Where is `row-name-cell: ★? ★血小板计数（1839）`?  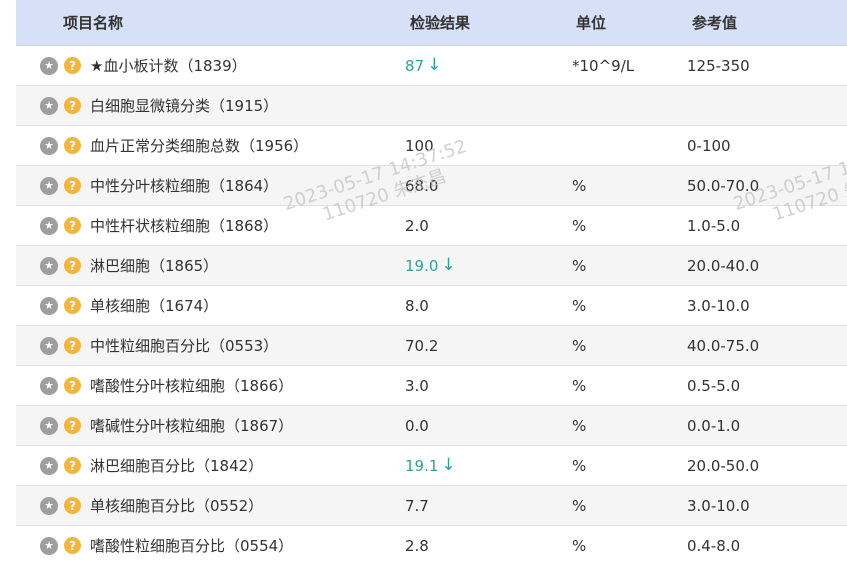
row-name-cell: ★? ★血小板计数（1839） is located at coordinates (143, 65).